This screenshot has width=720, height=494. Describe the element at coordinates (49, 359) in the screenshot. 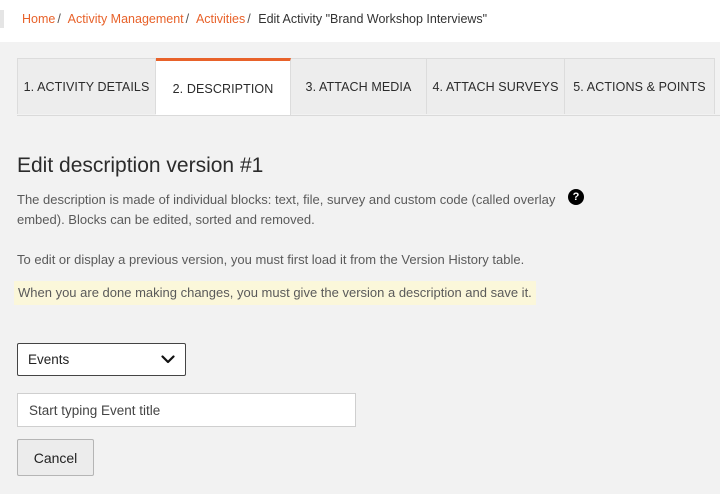

I see `block-type-select-value: Events` at that location.